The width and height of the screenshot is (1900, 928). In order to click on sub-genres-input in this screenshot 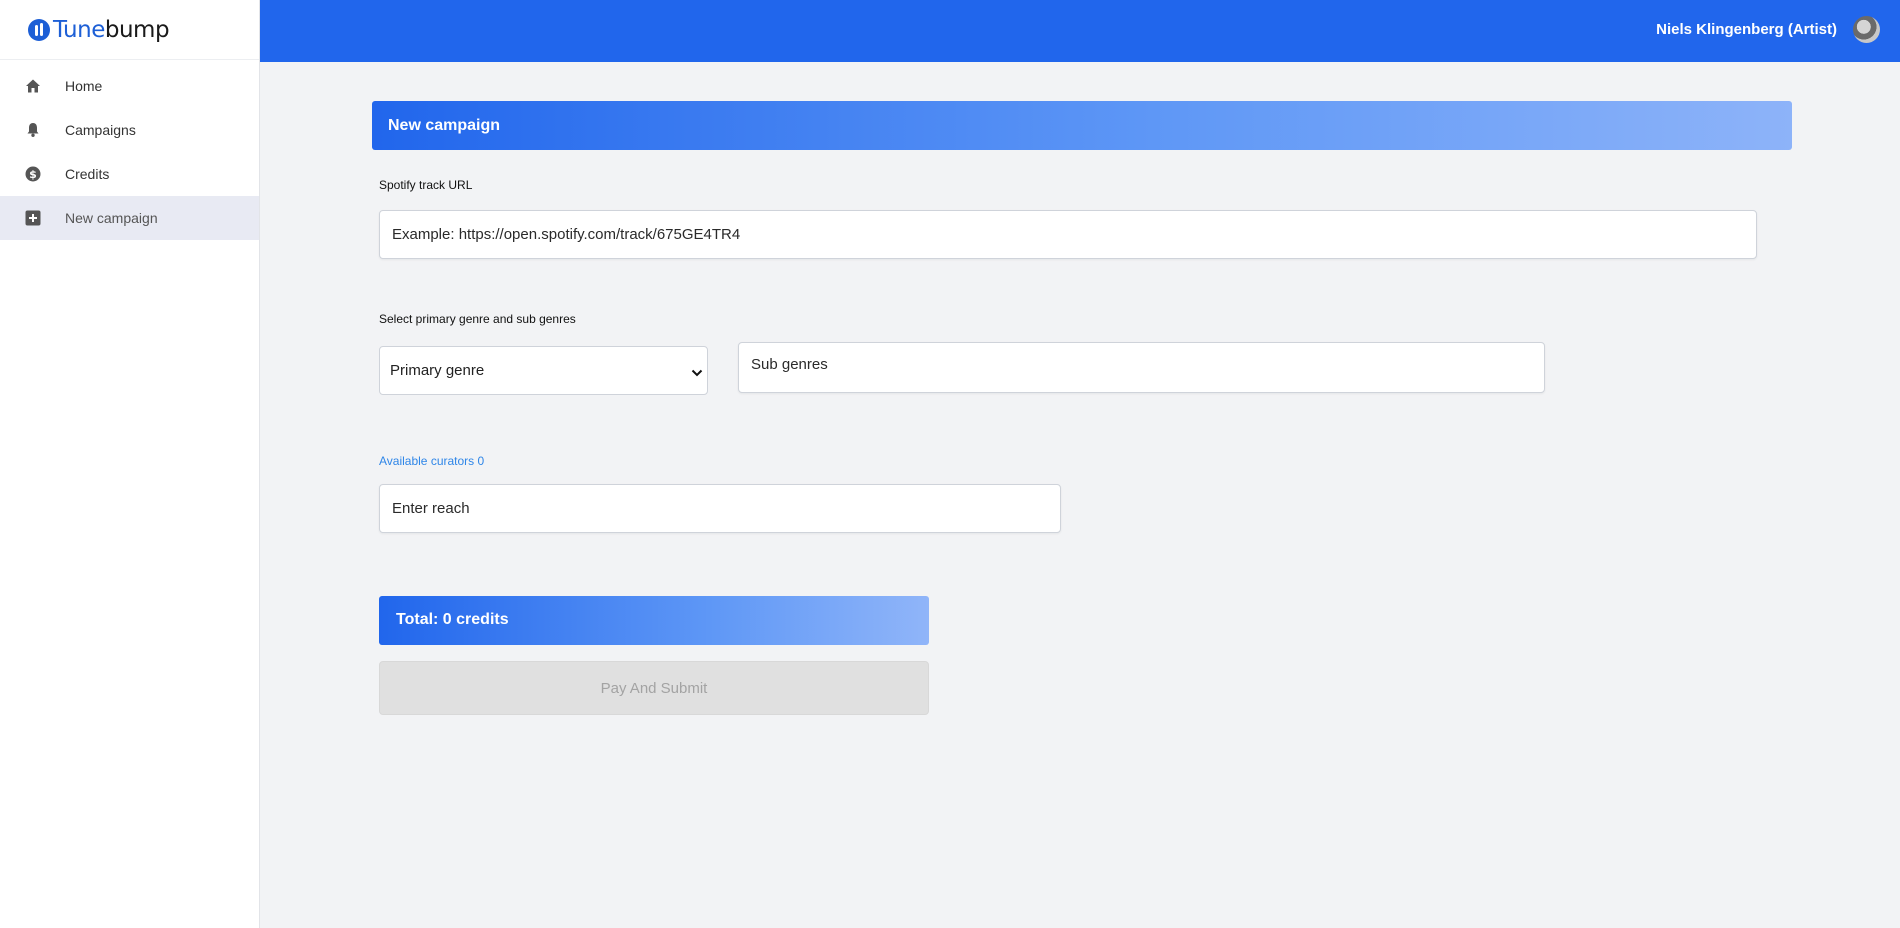, I will do `click(1147, 364)`.